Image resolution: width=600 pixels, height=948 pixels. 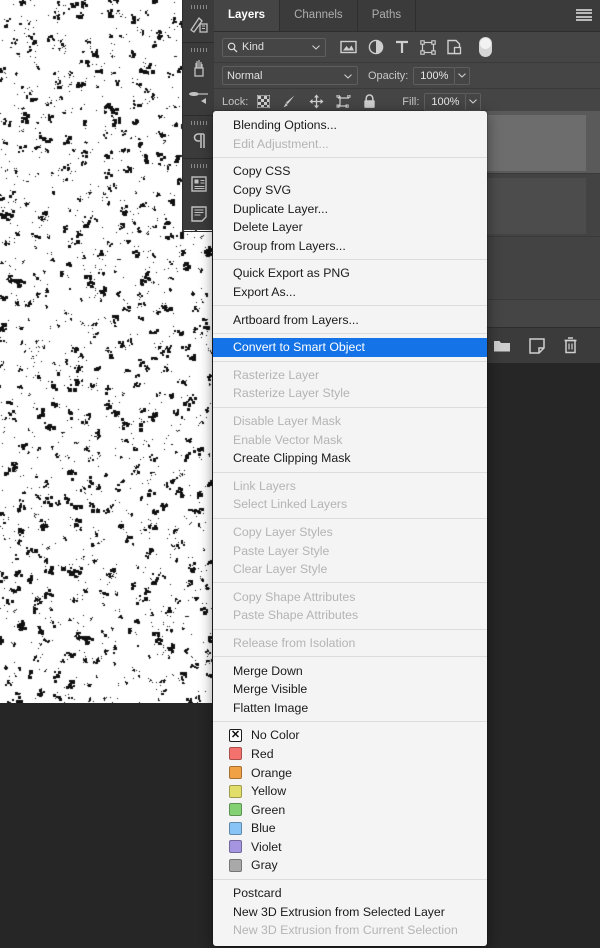 What do you see at coordinates (350, 190) in the screenshot?
I see `menu-item-copy-svg: Copy SVG` at bounding box center [350, 190].